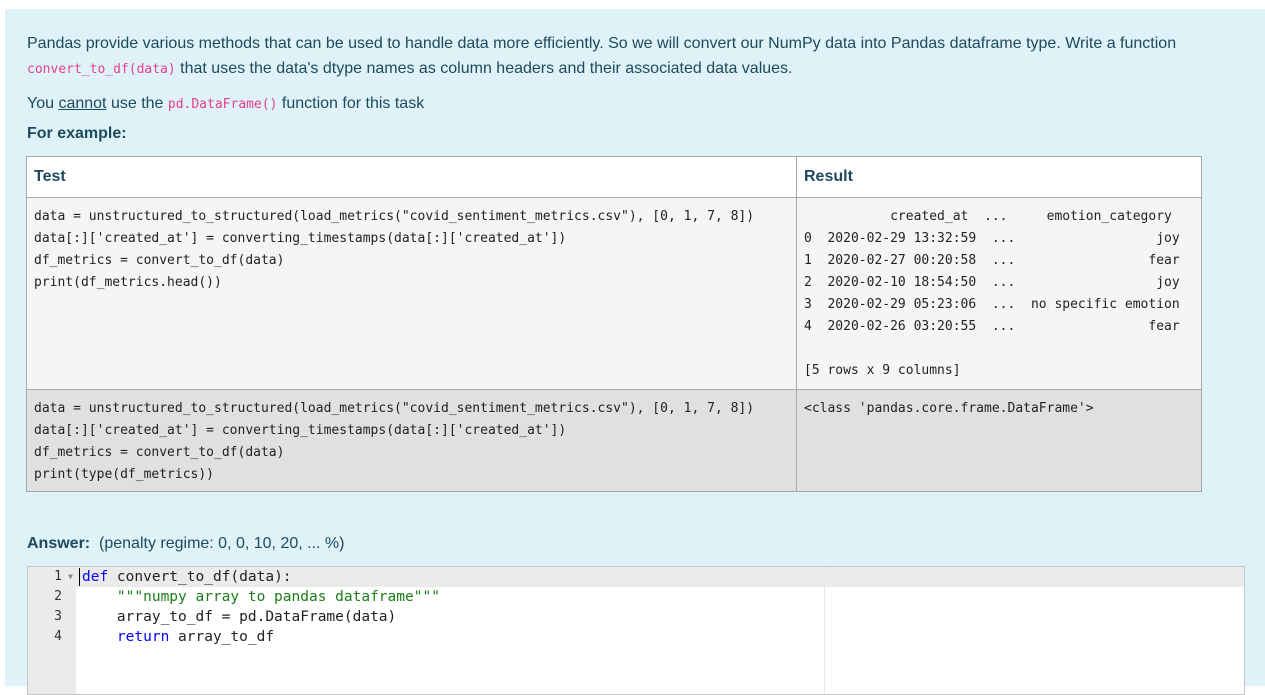 This screenshot has height=695, width=1265. What do you see at coordinates (58, 616) in the screenshot?
I see `line-number: 3` at bounding box center [58, 616].